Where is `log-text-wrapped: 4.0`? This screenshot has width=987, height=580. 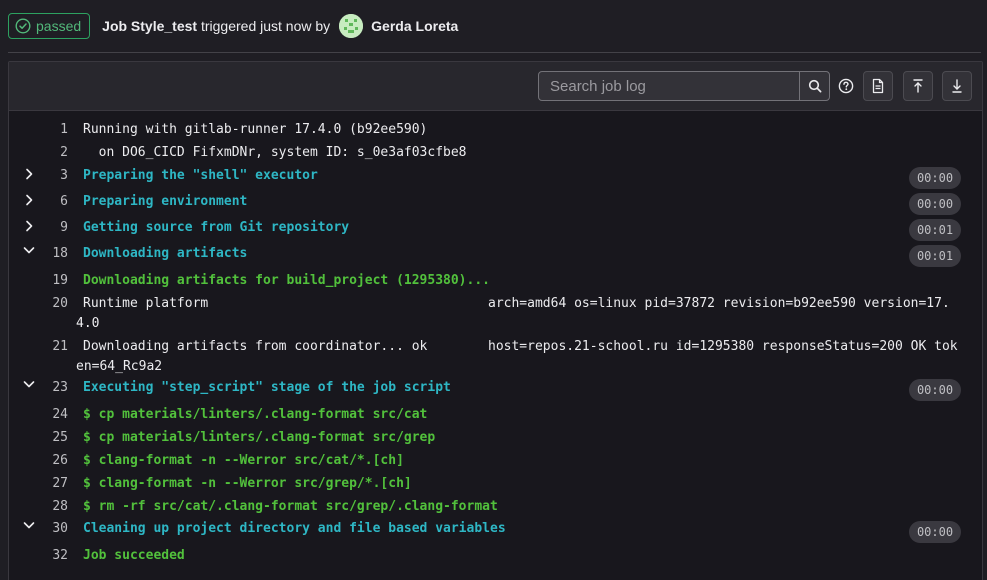
log-text-wrapped: 4.0 is located at coordinates (88, 323).